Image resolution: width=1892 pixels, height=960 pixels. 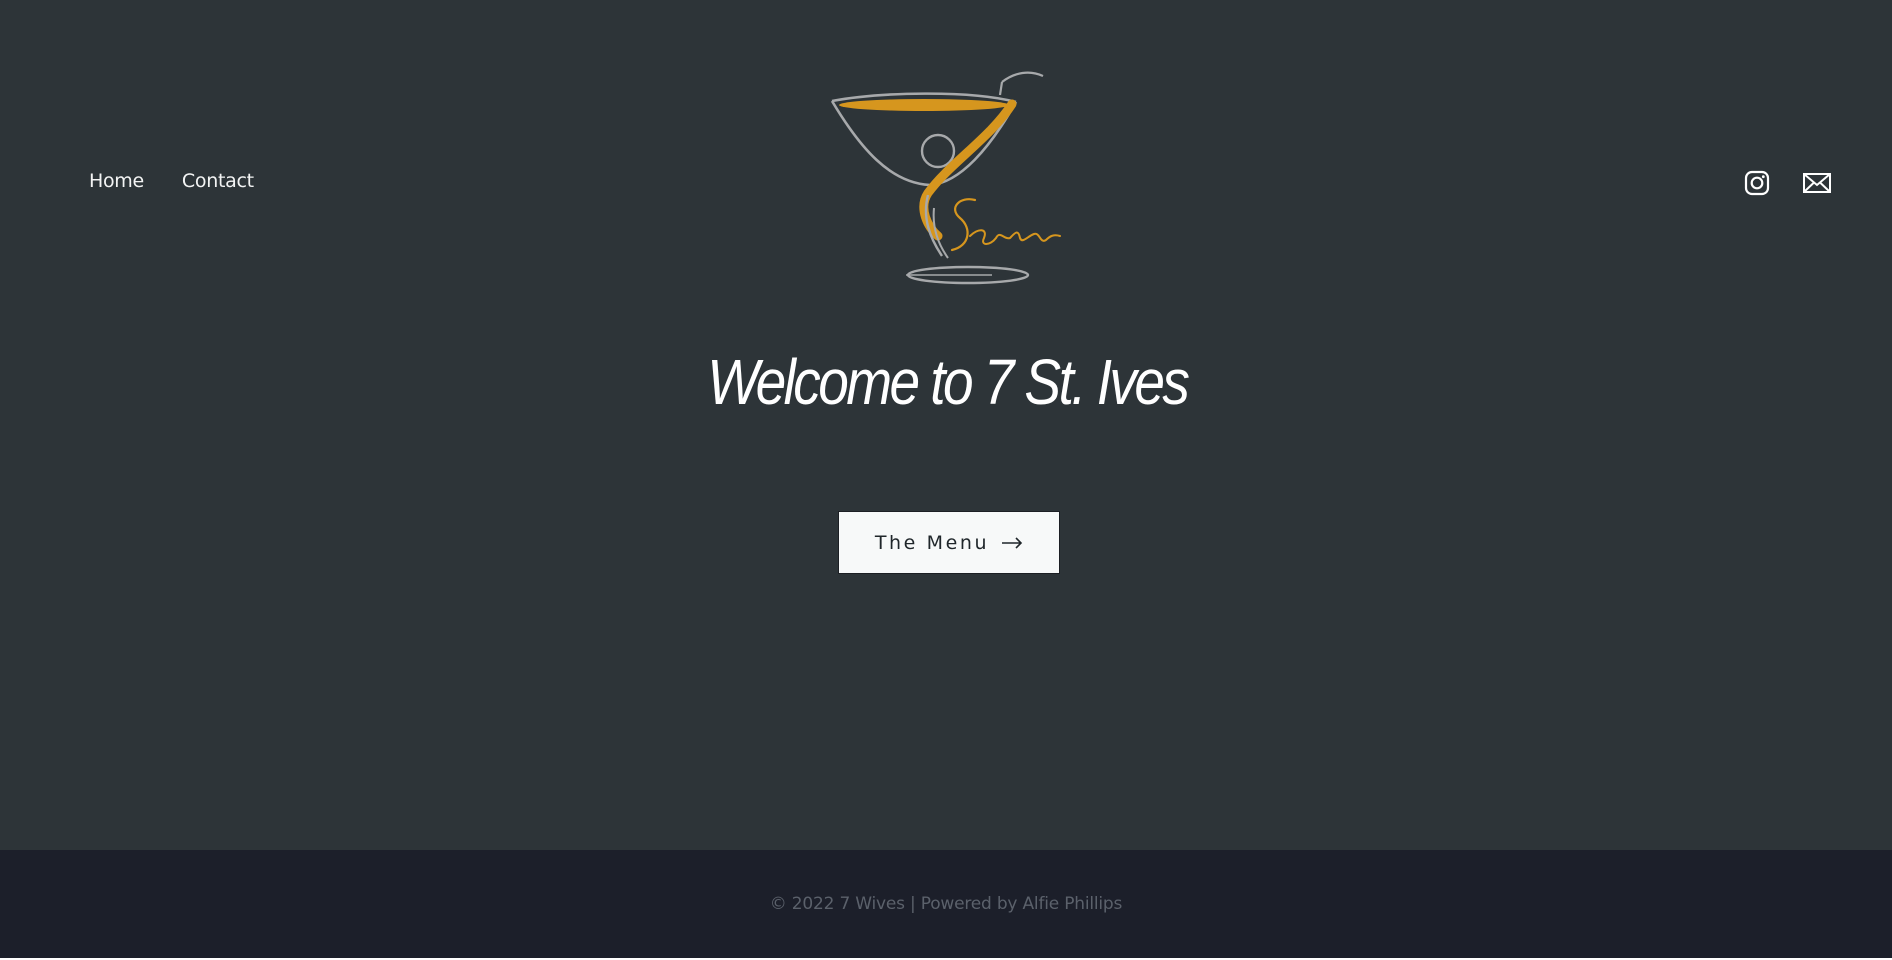 I want to click on menu-button-label: The Menu, so click(x=932, y=542).